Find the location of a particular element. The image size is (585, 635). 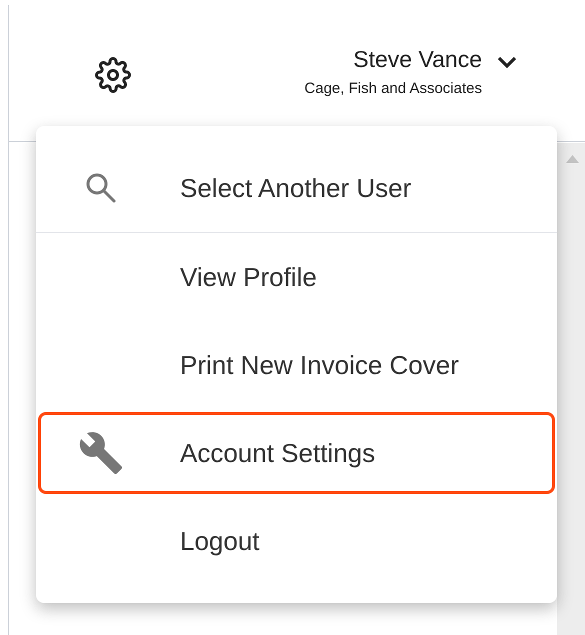

user-name: Steve Vance is located at coordinates (417, 59).